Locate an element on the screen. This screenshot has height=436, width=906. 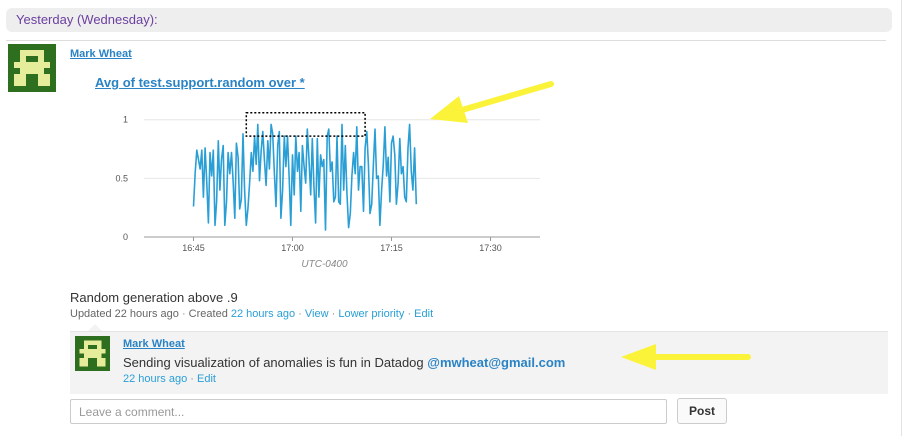
y-tick-label: 0 is located at coordinates (125, 237).